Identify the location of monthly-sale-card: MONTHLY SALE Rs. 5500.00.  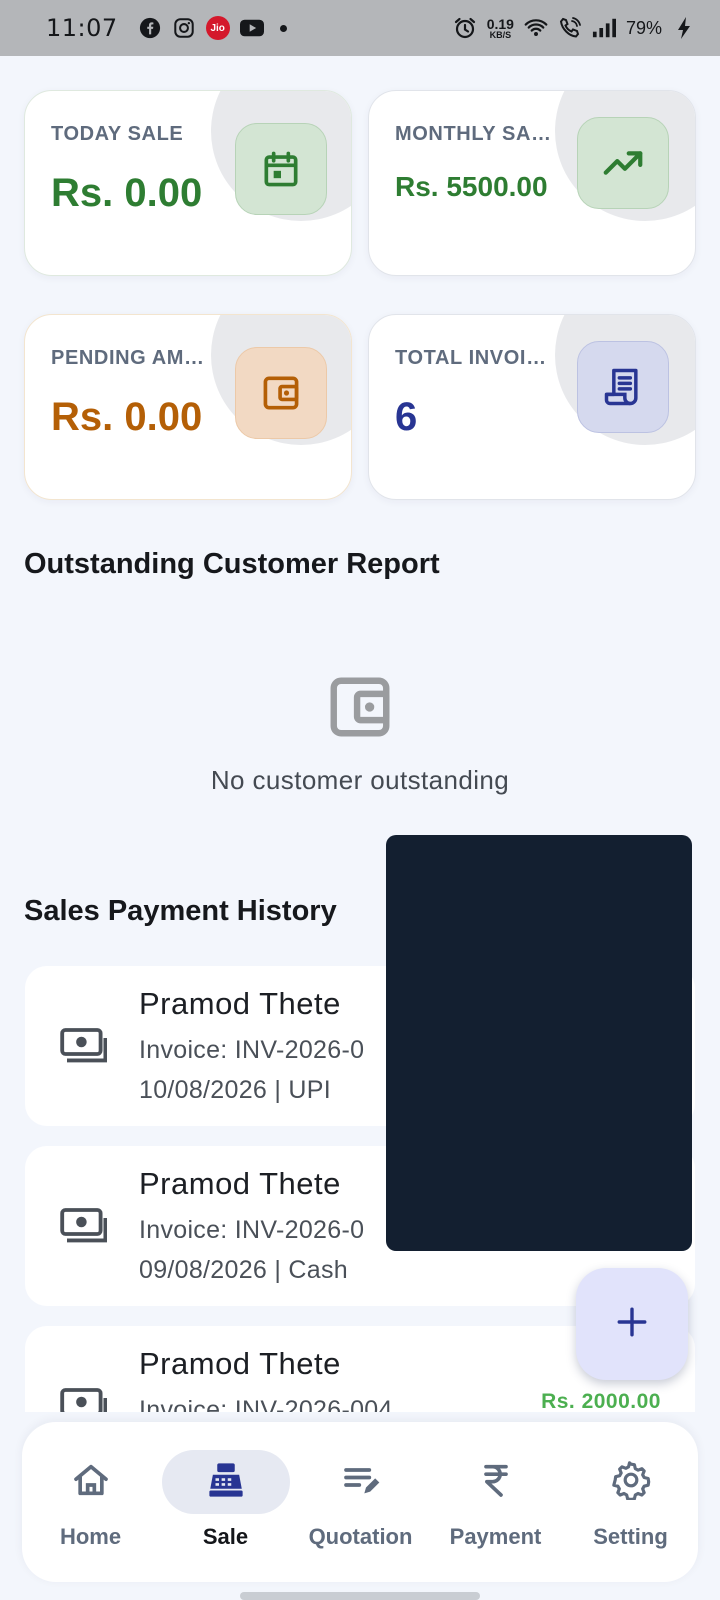
(532, 183).